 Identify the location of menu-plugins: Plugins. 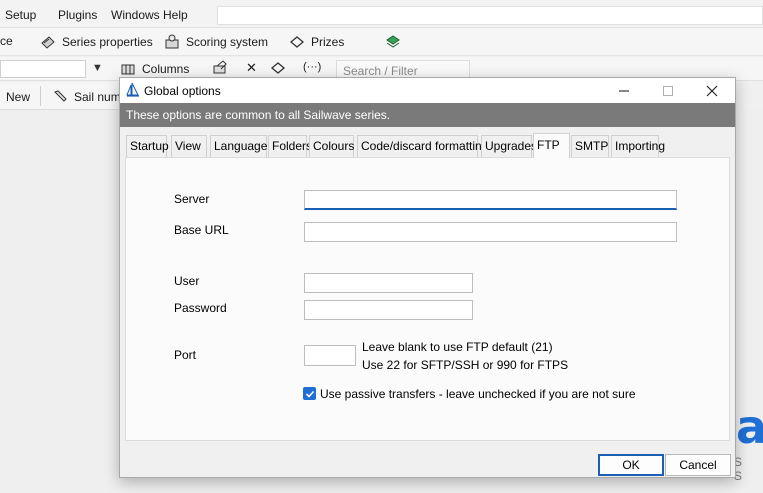
(77, 15).